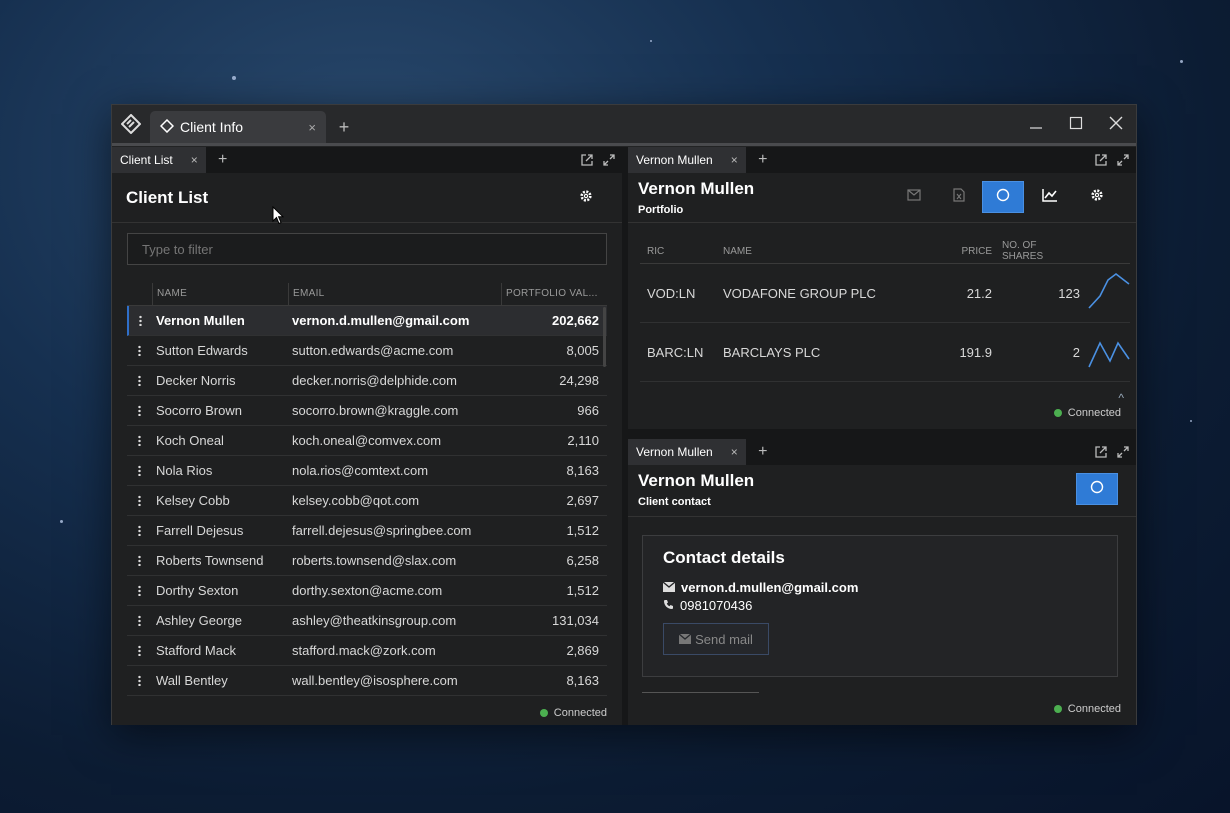 The width and height of the screenshot is (1230, 813). I want to click on send-mail-button: Send mail, so click(716, 639).